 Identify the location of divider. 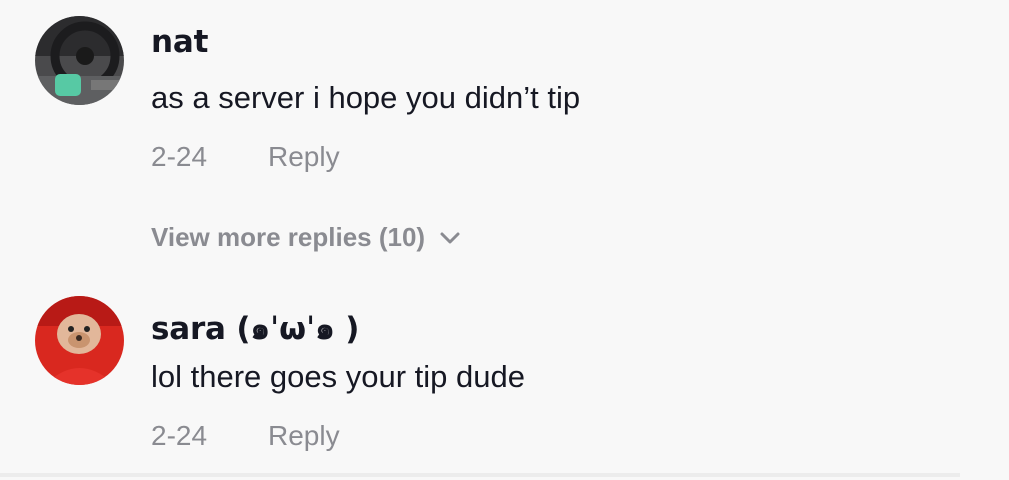
(480, 475).